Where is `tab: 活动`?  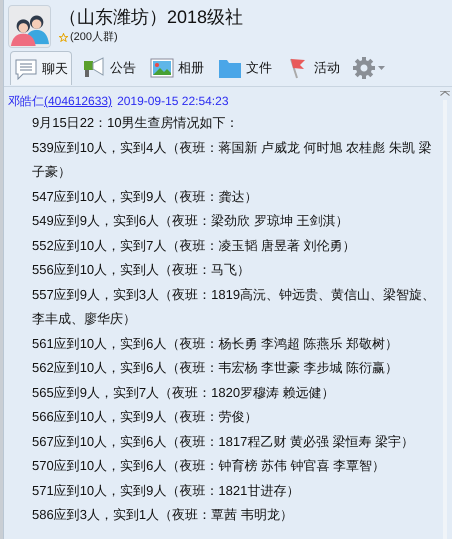 tab: 活动 is located at coordinates (313, 68).